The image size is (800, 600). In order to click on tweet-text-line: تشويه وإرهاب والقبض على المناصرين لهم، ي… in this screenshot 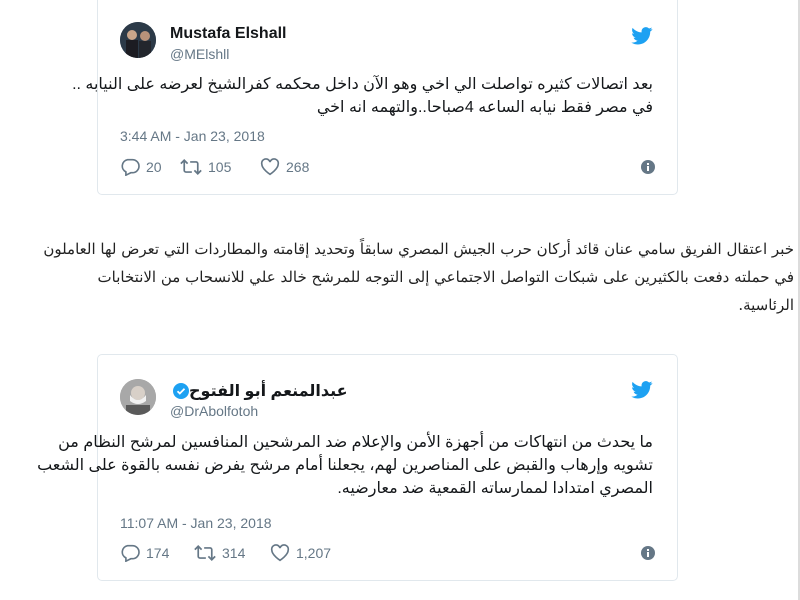, I will do `click(345, 465)`.